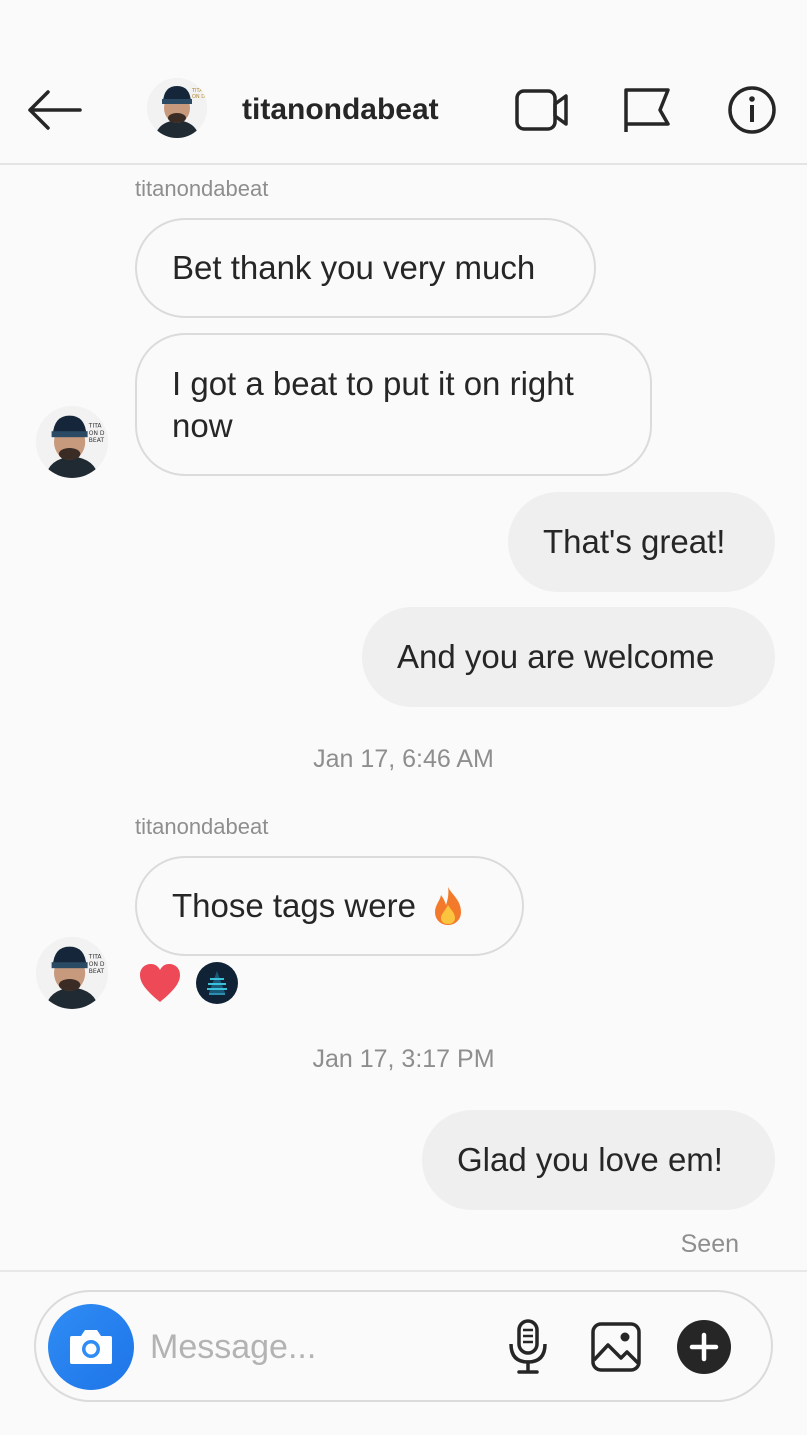  I want to click on video-camera-icon, so click(541, 110).